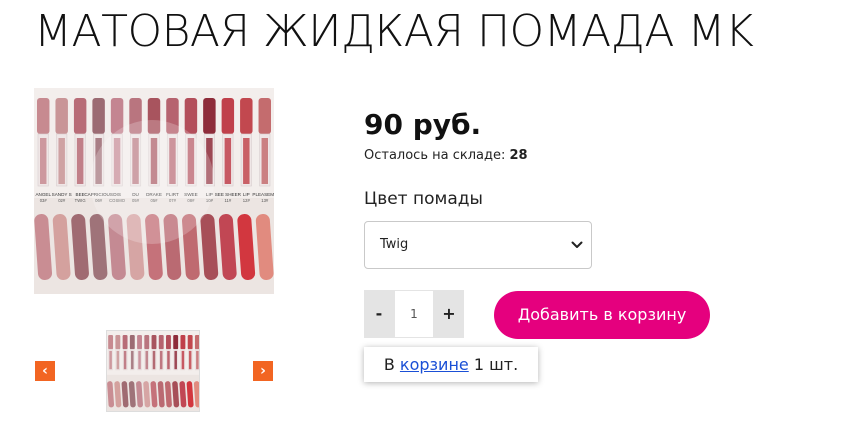 The image size is (844, 421). I want to click on swatch-code-label: 11#, so click(228, 200).